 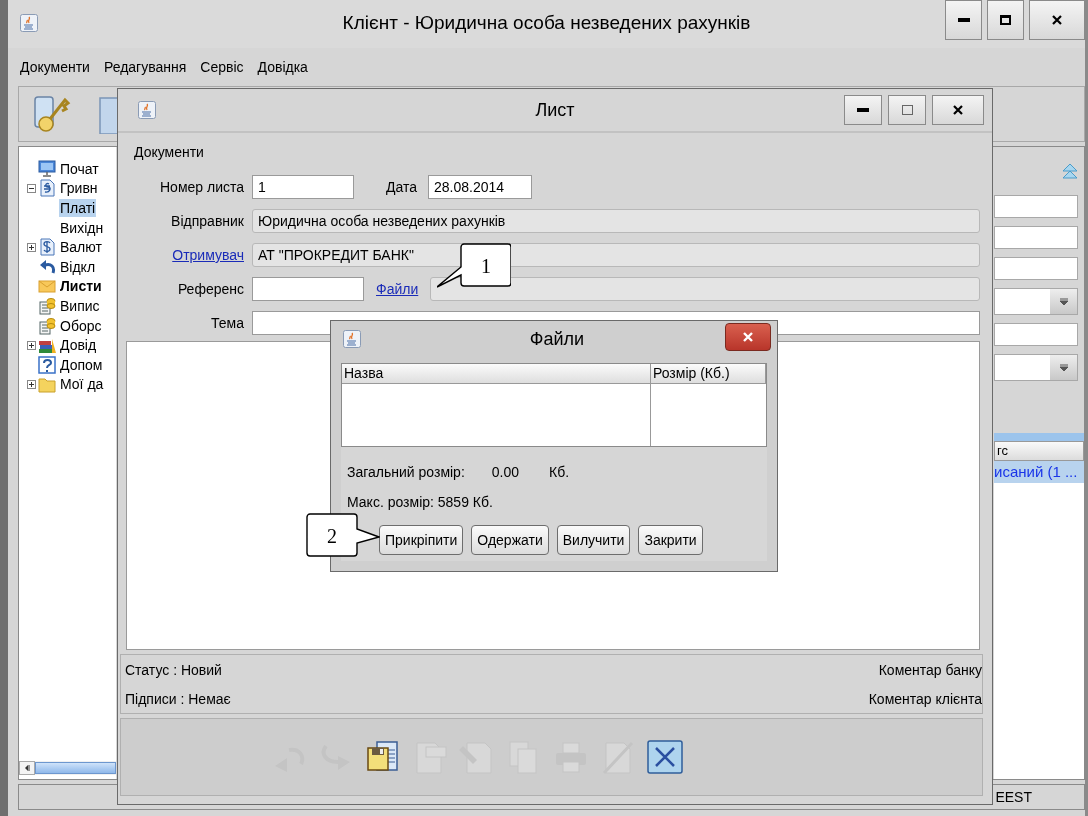 What do you see at coordinates (207, 221) in the screenshot?
I see `field-label: Відправник` at bounding box center [207, 221].